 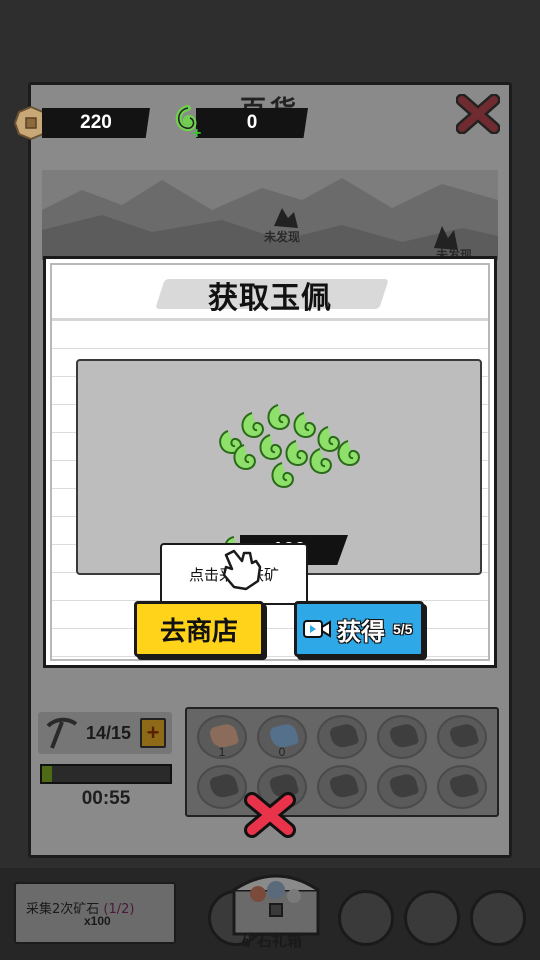 What do you see at coordinates (270, 219) in the screenshot?
I see `mountains-illustration` at bounding box center [270, 219].